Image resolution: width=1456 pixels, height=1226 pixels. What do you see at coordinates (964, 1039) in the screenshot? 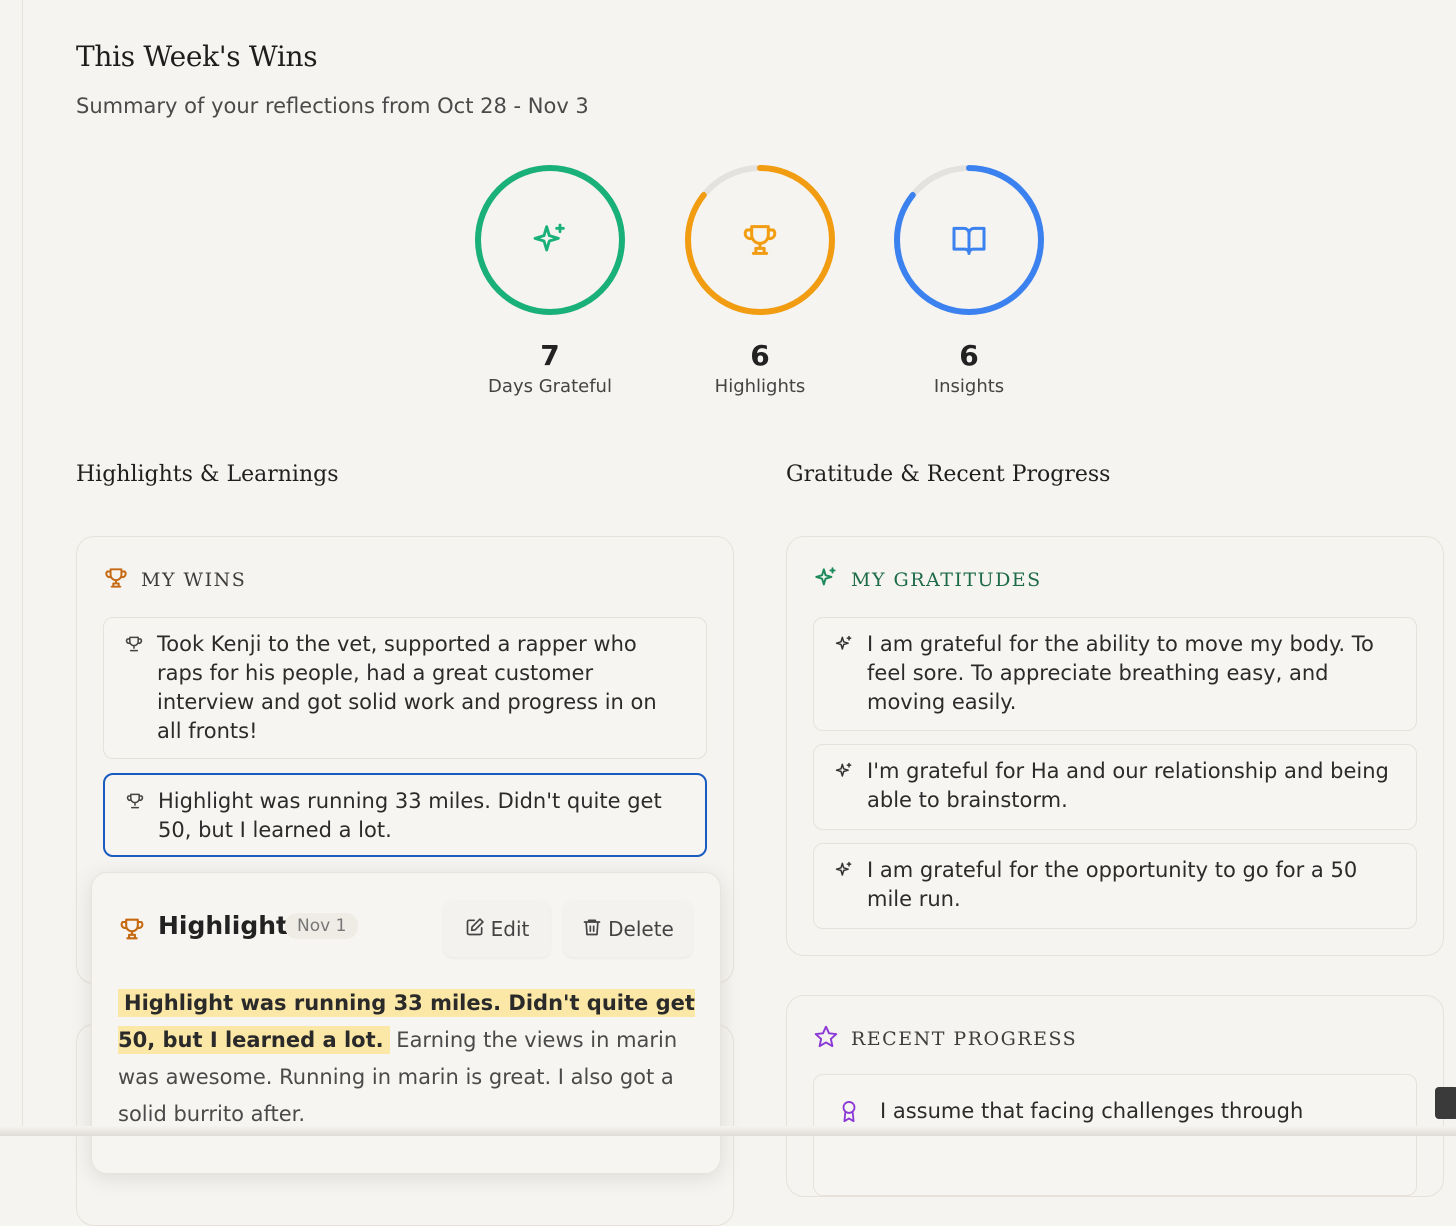
I see `recent-progress-label: RECENT PROGRESS` at bounding box center [964, 1039].